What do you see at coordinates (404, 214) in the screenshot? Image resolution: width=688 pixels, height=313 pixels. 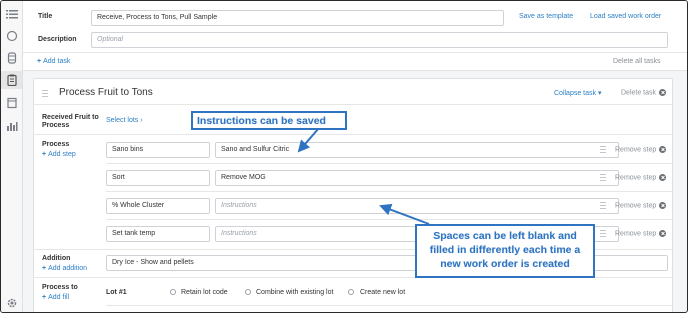 I see `arrow-to-blank-field` at bounding box center [404, 214].